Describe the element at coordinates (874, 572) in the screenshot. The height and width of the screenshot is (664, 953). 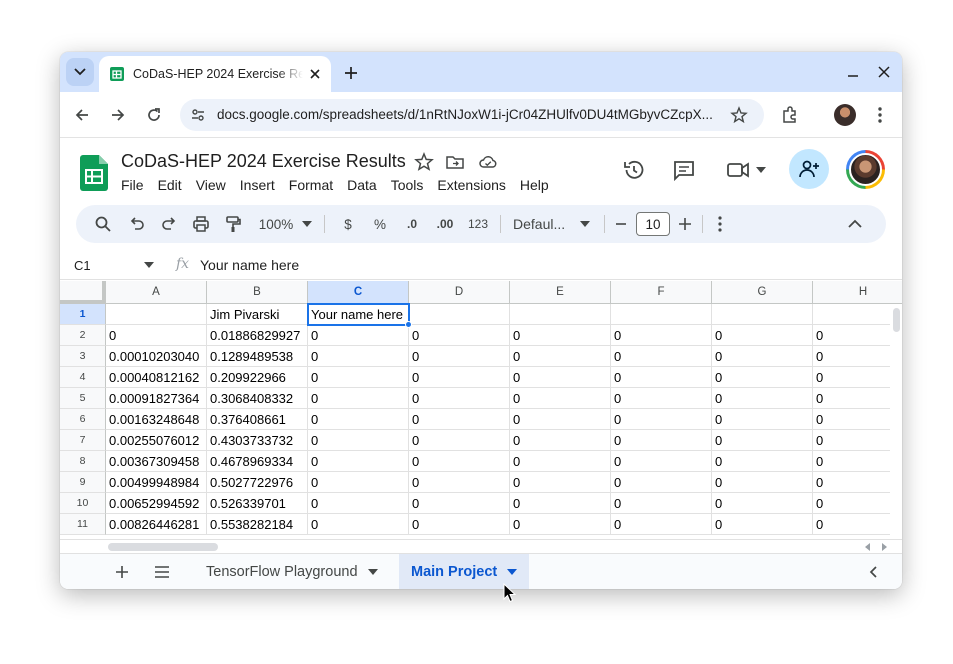
I see `chevron-left-icon` at that location.